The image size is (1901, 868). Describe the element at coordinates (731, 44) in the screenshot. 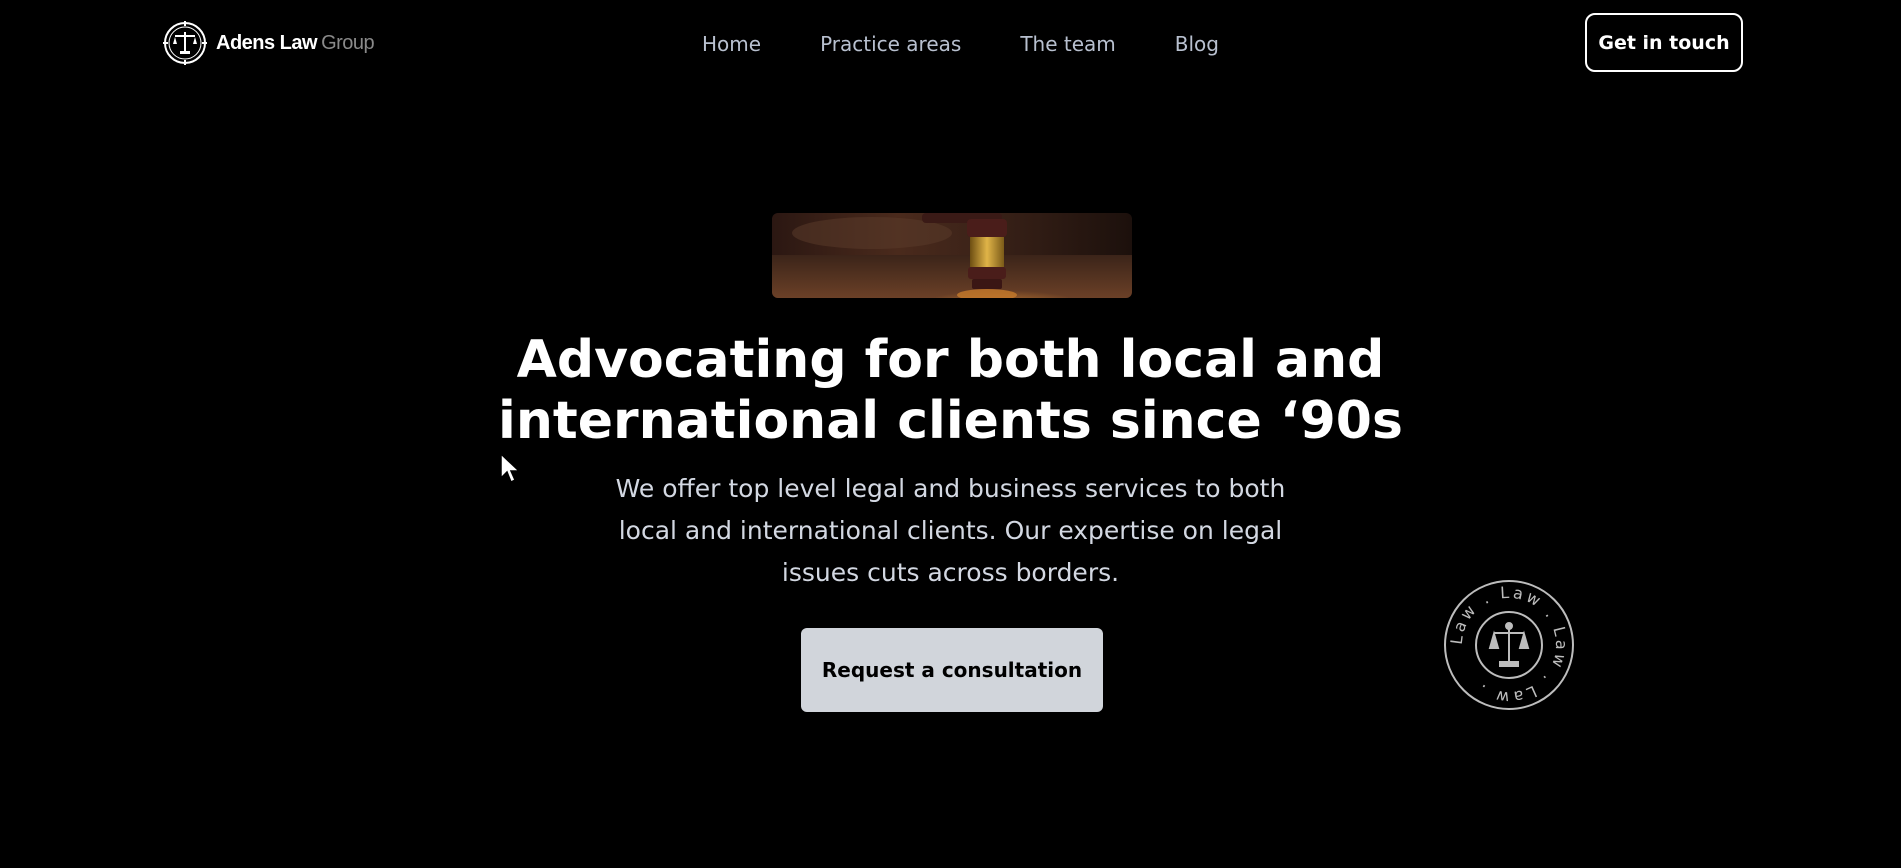

I see `nav-home: Home` at that location.